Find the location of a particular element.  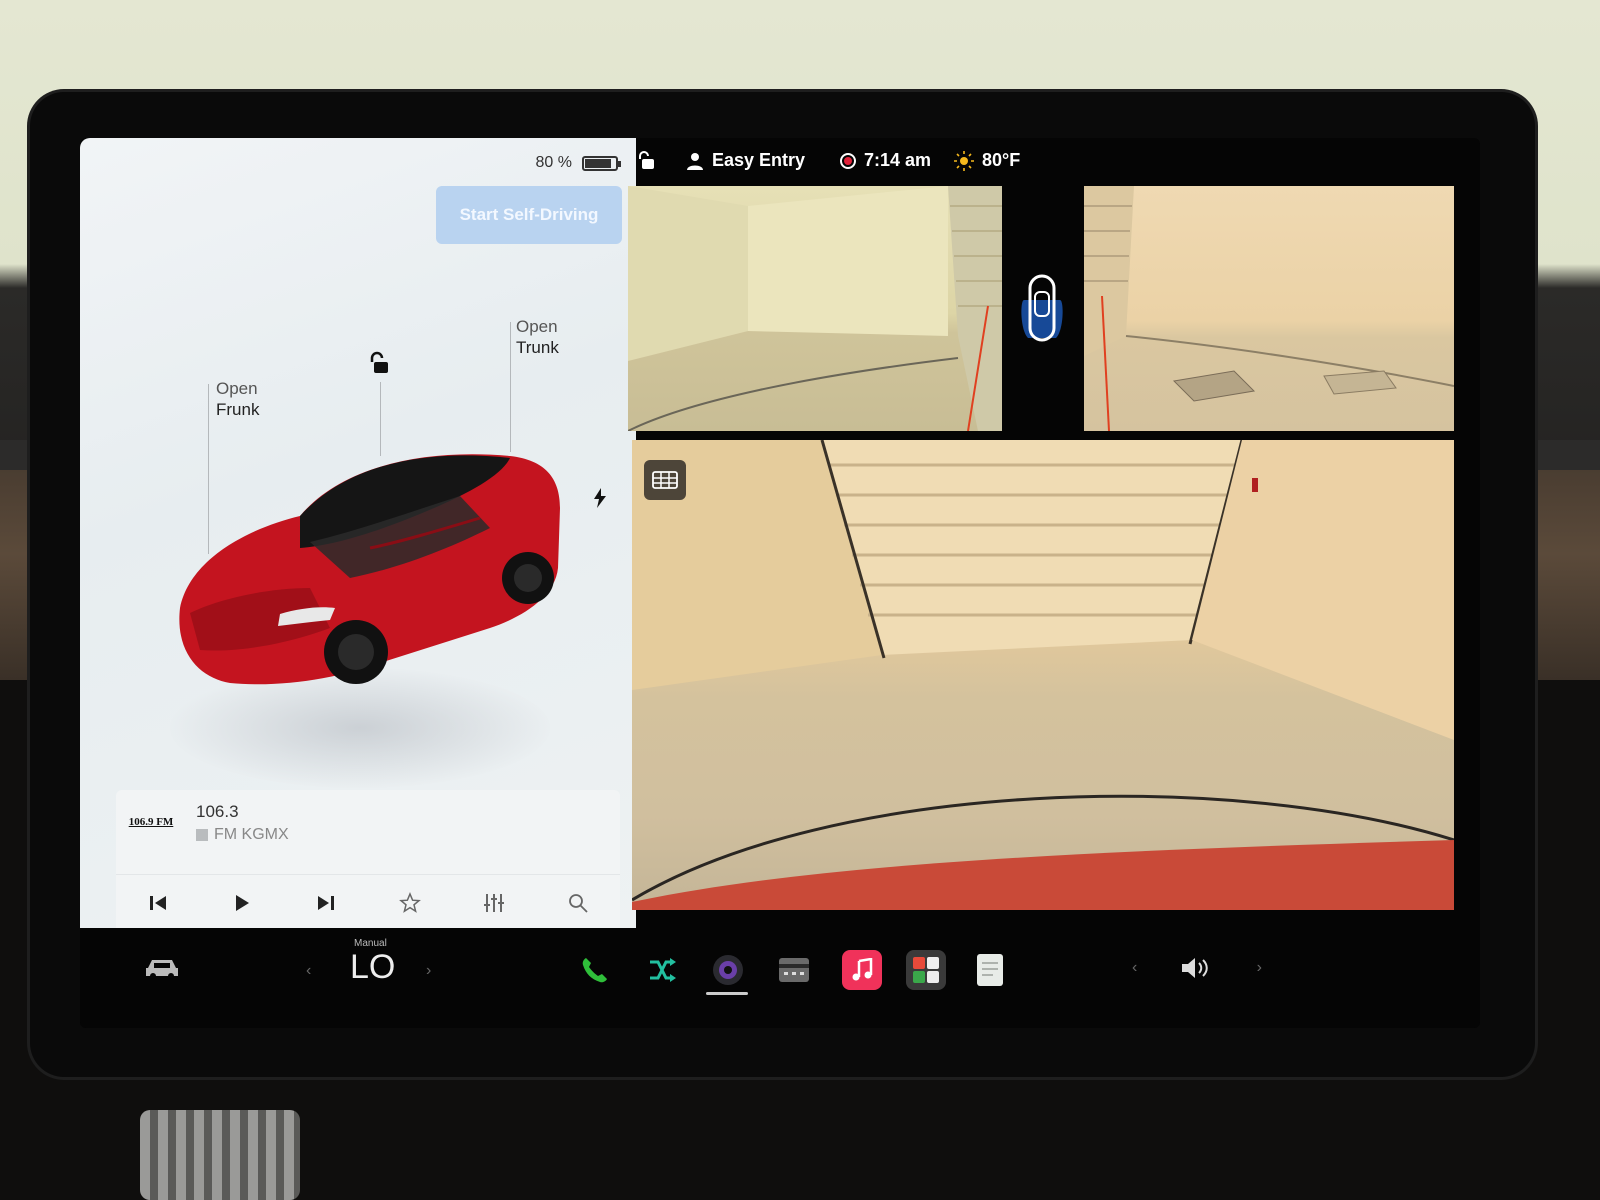

user-icon is located at coordinates (695, 161).